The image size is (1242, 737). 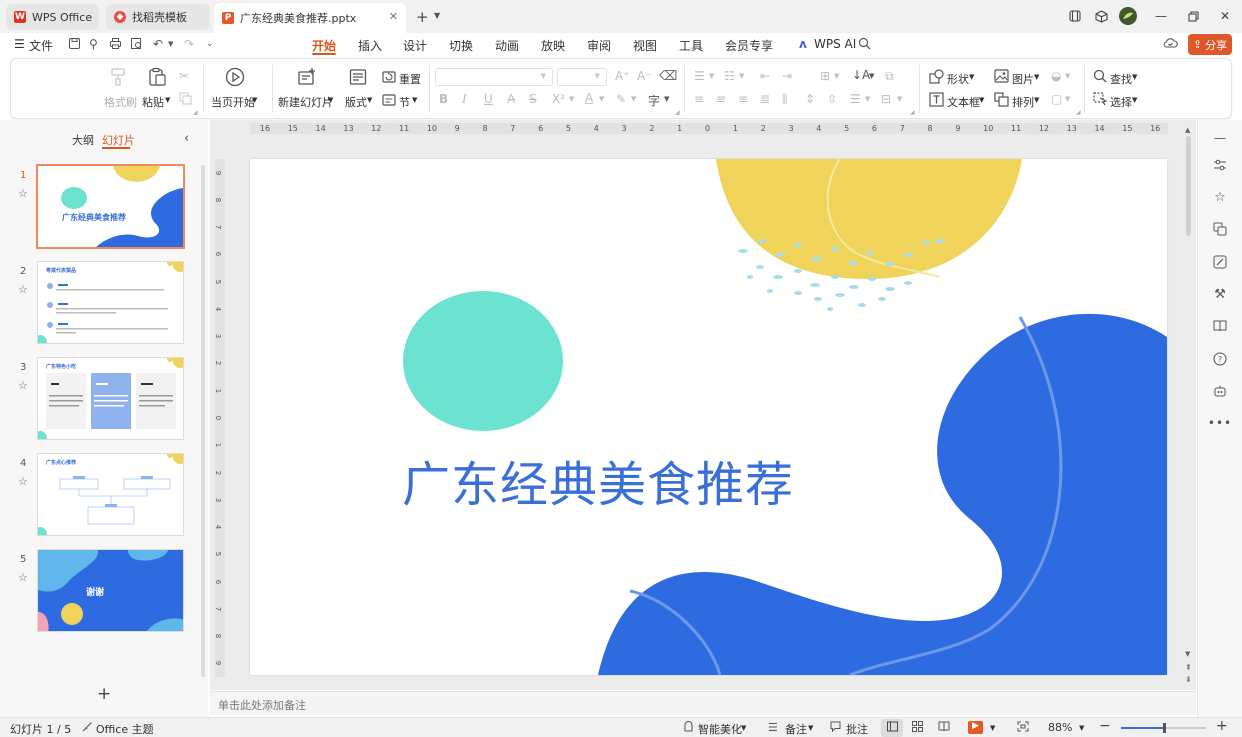 I want to click on tab-wps-office: W WPS Office, so click(x=52, y=17).